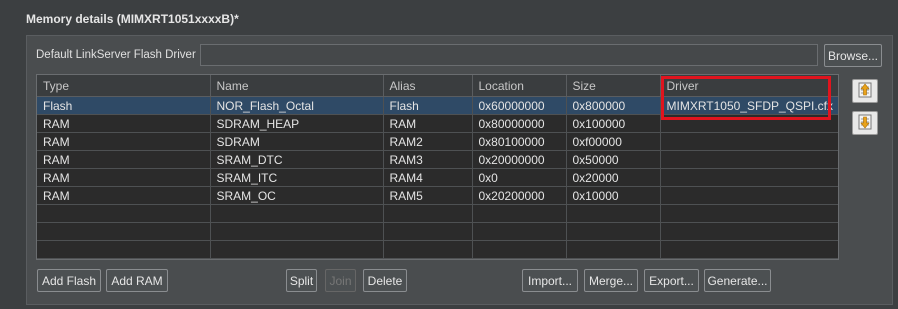 The image size is (898, 309). I want to click on cell-size: 0x10000, so click(613, 195).